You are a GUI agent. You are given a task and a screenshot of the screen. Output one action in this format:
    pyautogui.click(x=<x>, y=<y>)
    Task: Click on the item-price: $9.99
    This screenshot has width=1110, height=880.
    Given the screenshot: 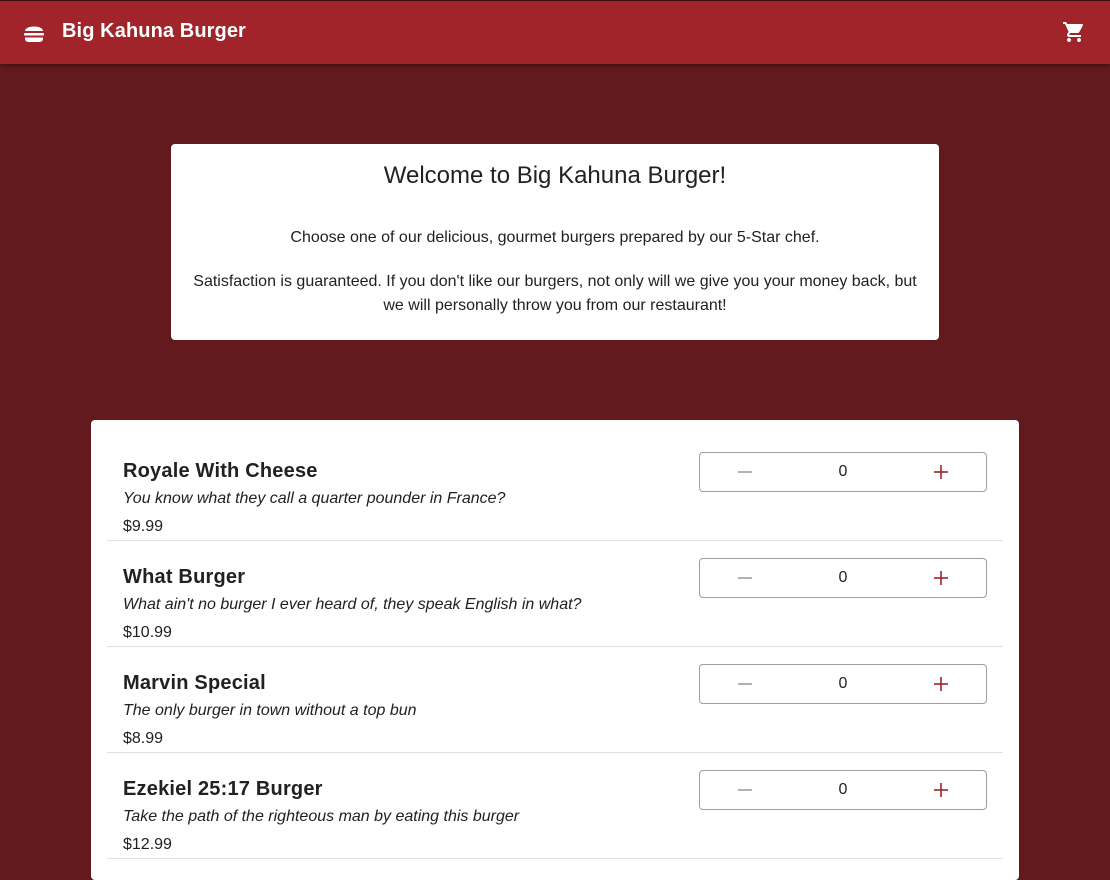 What is the action you would take?
    pyautogui.click(x=143, y=526)
    